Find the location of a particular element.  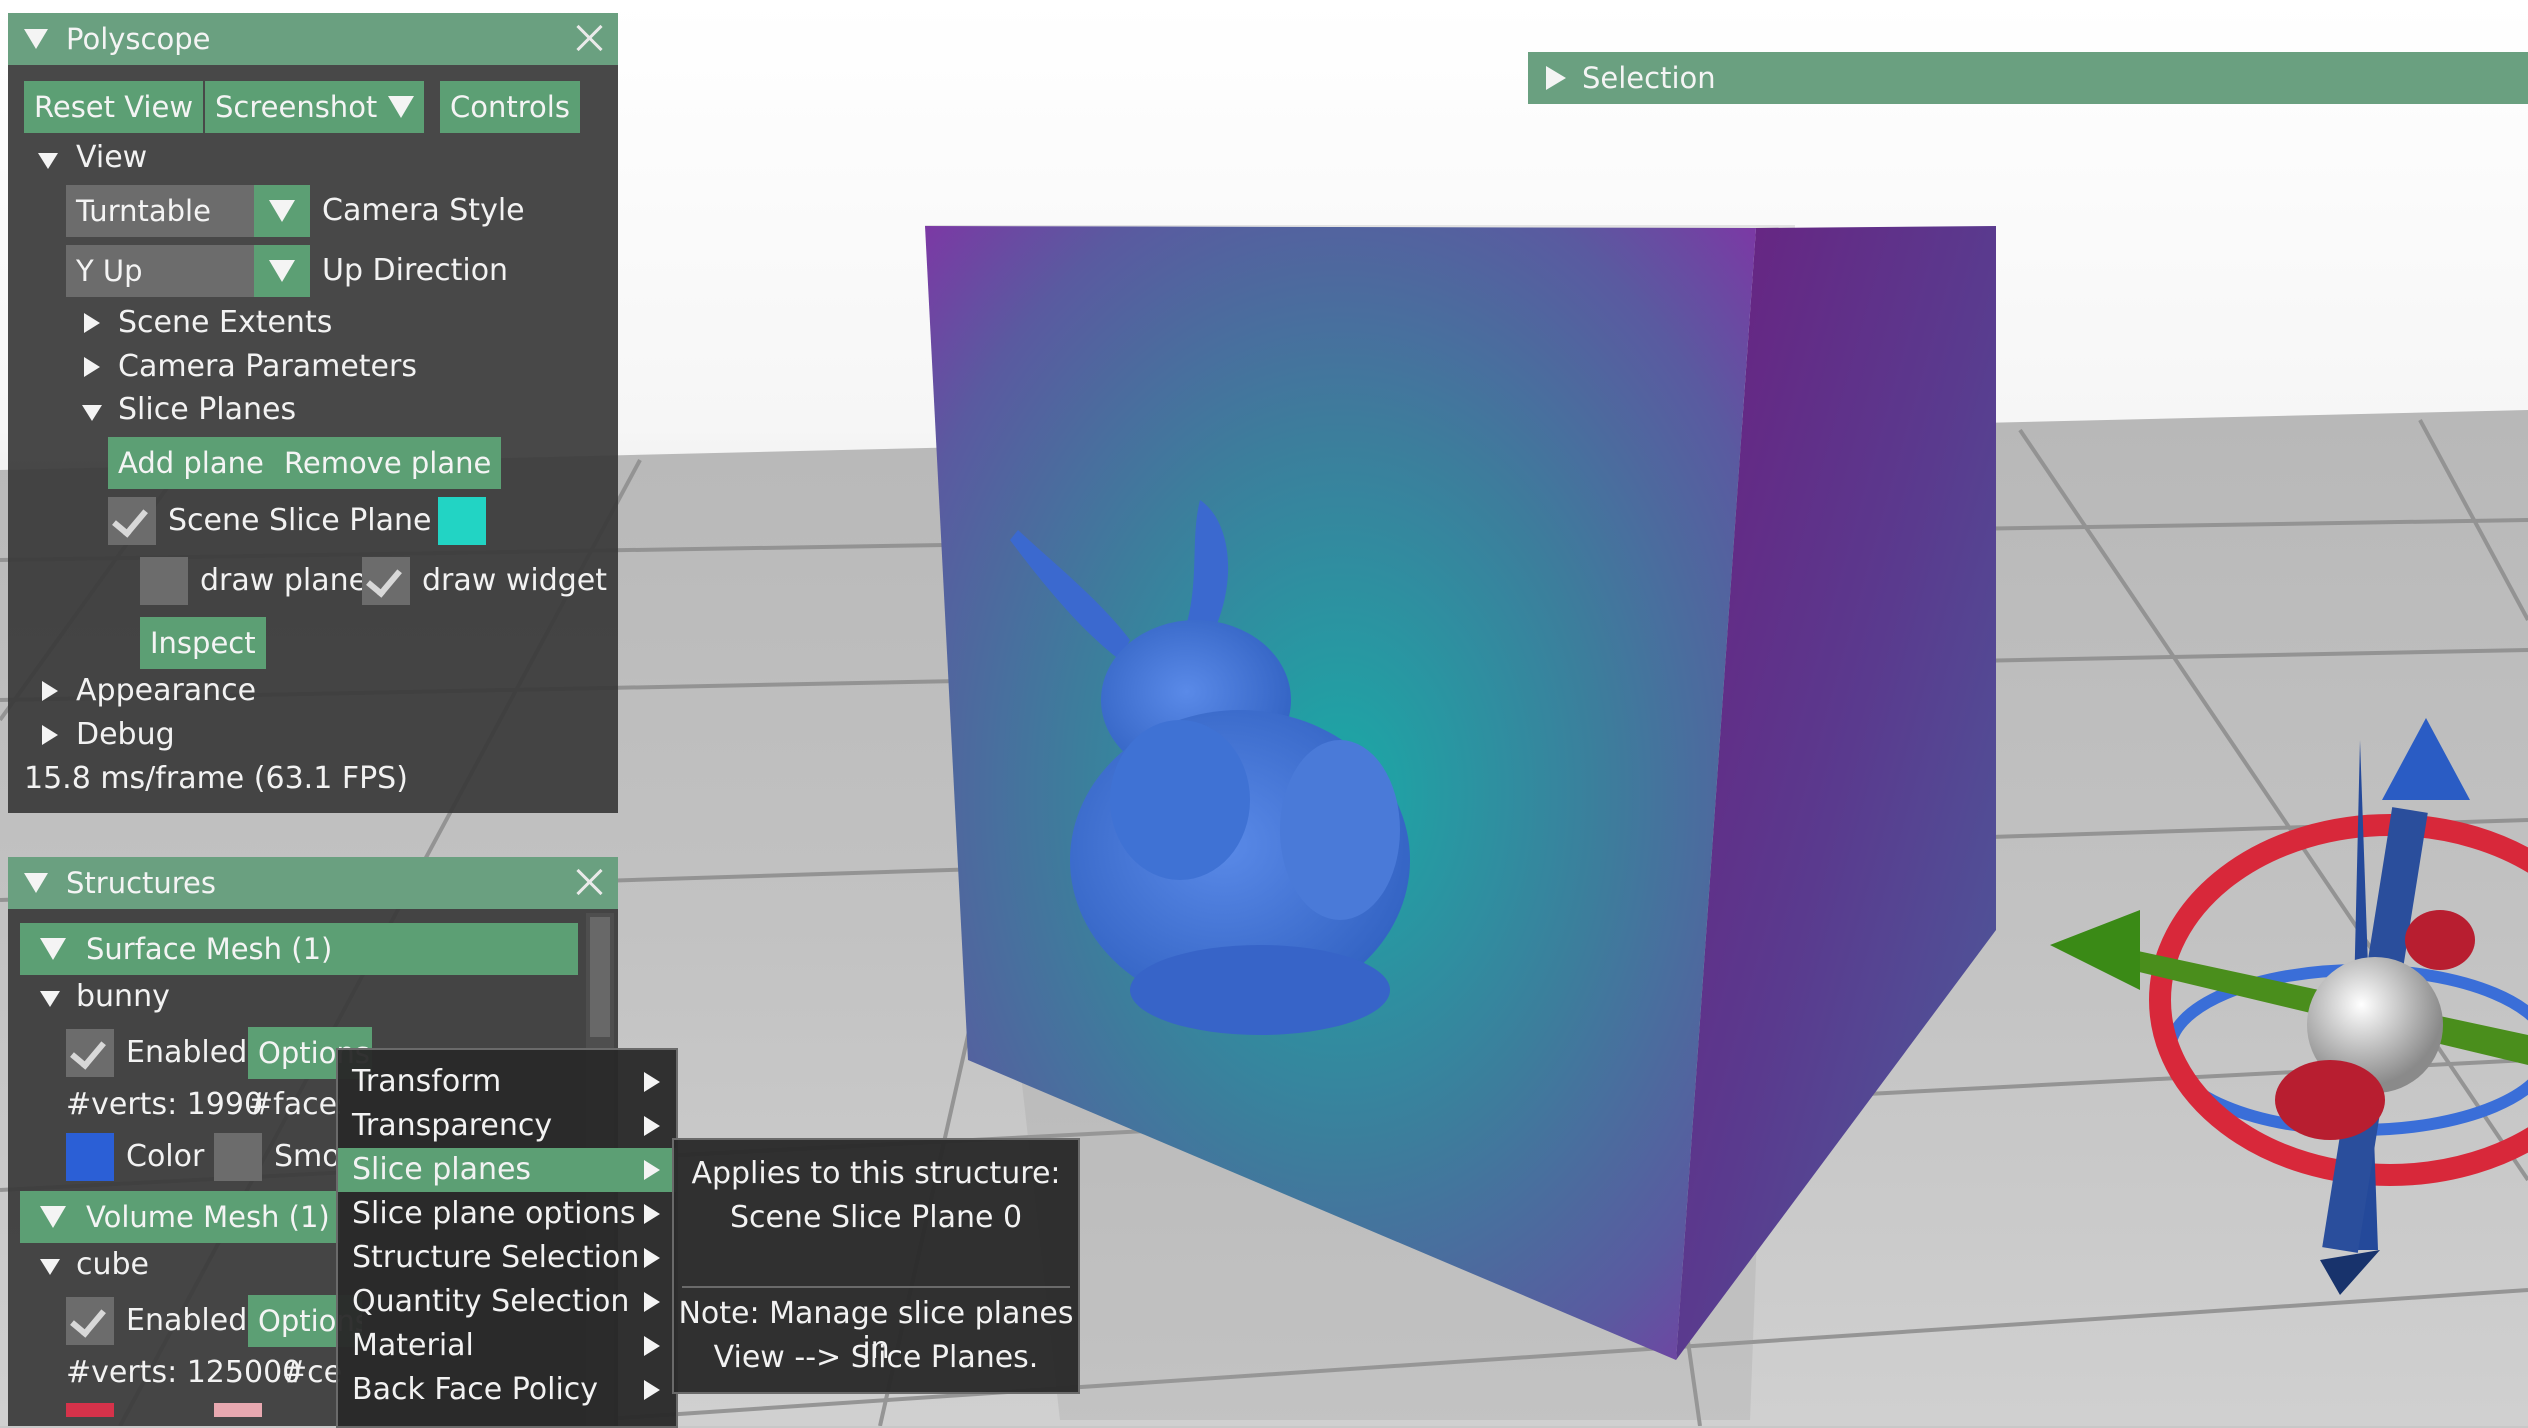

menu-item-back-face-policy: Back Face Policy is located at coordinates (507, 1390).